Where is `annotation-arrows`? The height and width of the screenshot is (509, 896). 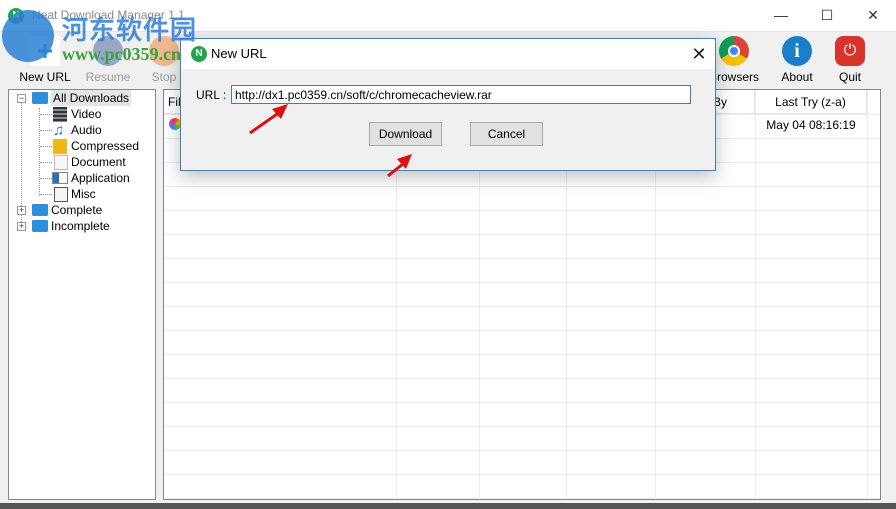 annotation-arrows is located at coordinates (330, 141).